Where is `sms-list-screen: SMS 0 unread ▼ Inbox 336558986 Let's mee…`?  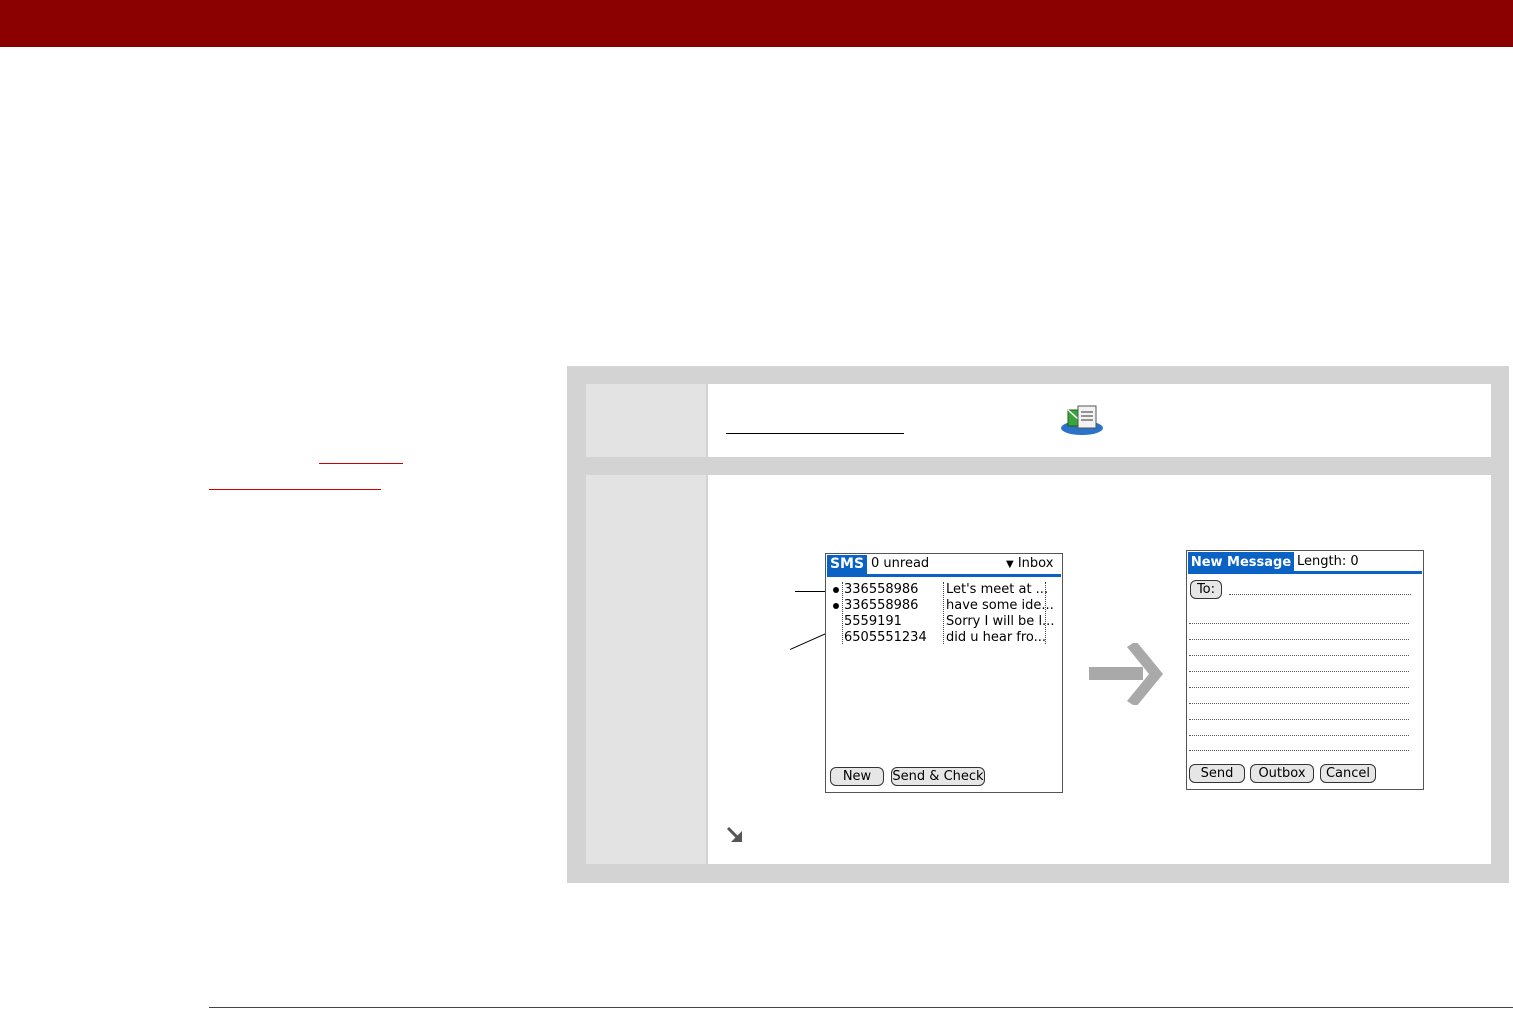 sms-list-screen: SMS 0 unread ▼ Inbox 336558986 Let's mee… is located at coordinates (944, 673).